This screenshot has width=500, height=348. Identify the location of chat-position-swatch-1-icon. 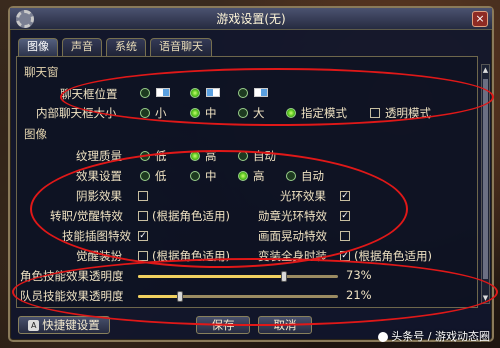
(163, 92).